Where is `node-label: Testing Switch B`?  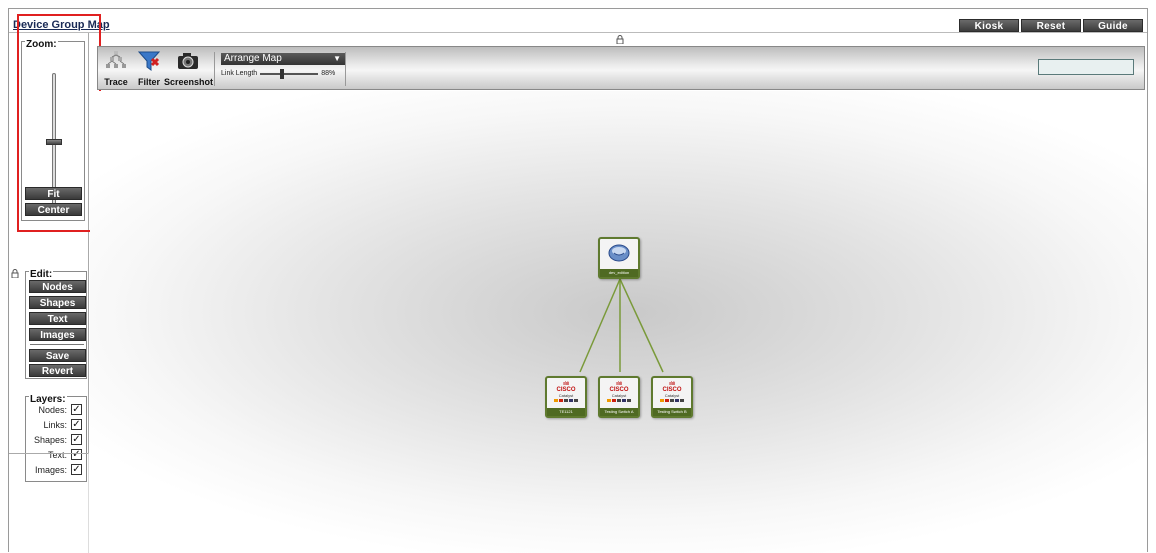
node-label: Testing Switch B is located at coordinates (672, 412).